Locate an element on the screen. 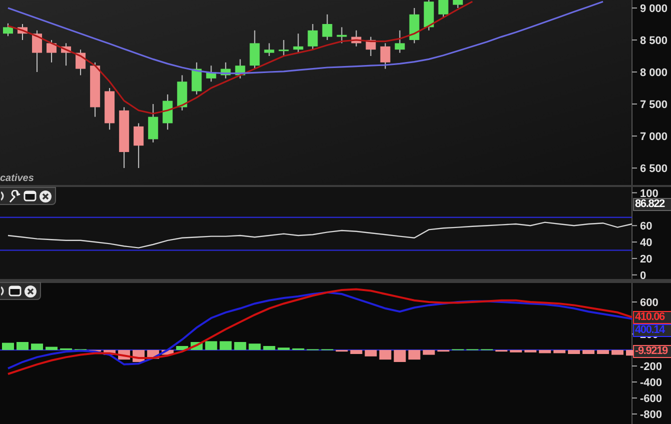  value-label: 86.822 is located at coordinates (652, 204).